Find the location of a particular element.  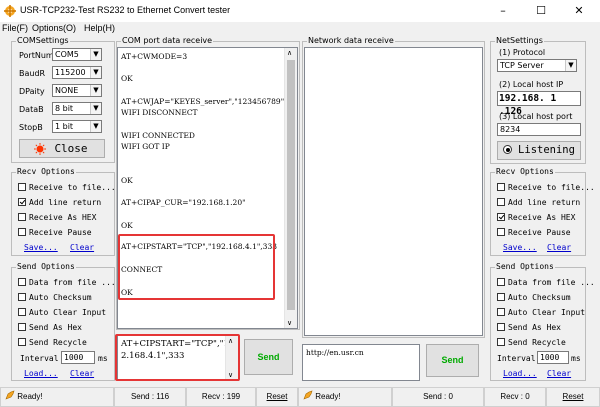

status-net-send-count: Send : 0 is located at coordinates (438, 397).